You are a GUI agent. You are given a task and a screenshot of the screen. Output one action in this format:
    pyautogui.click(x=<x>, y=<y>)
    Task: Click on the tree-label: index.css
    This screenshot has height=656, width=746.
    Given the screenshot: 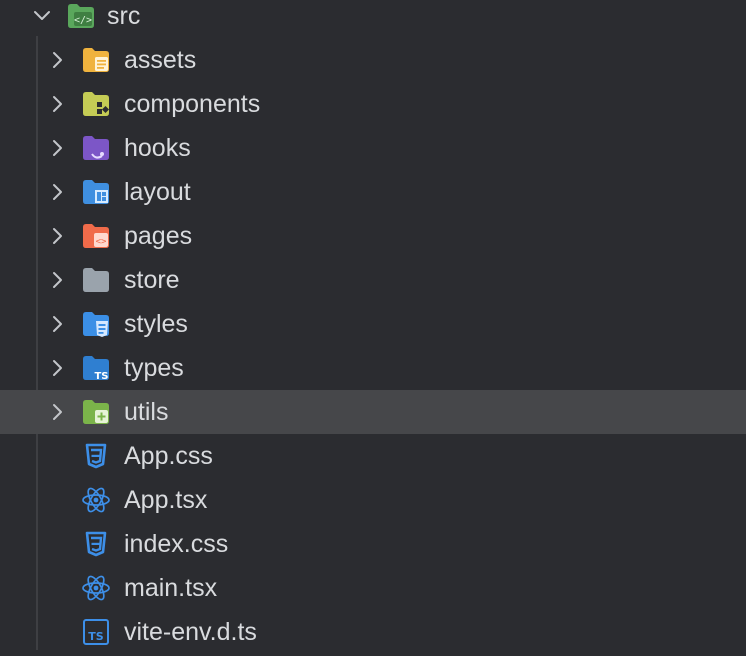 What is the action you would take?
    pyautogui.click(x=176, y=544)
    